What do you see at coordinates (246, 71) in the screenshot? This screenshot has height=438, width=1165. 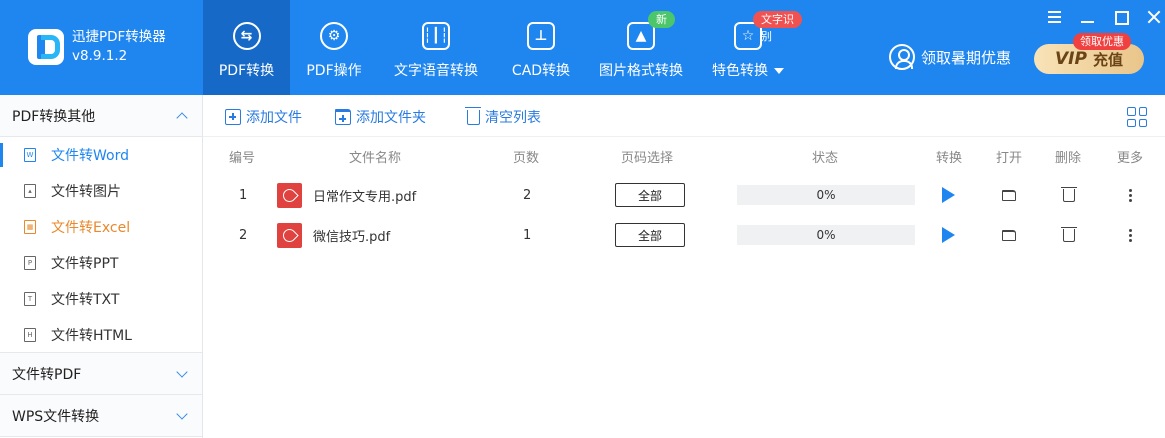 I see `nav-tab-label: PDF转换` at bounding box center [246, 71].